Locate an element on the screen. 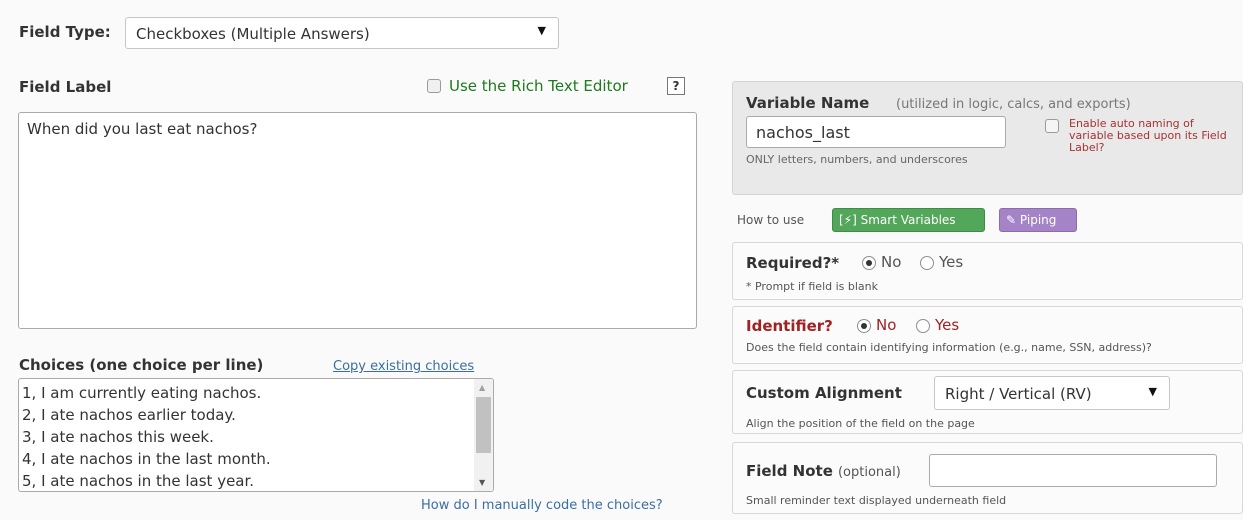 The width and height of the screenshot is (1243, 520). rich-text-editor-label: Use the Rich Text Editor is located at coordinates (538, 86).